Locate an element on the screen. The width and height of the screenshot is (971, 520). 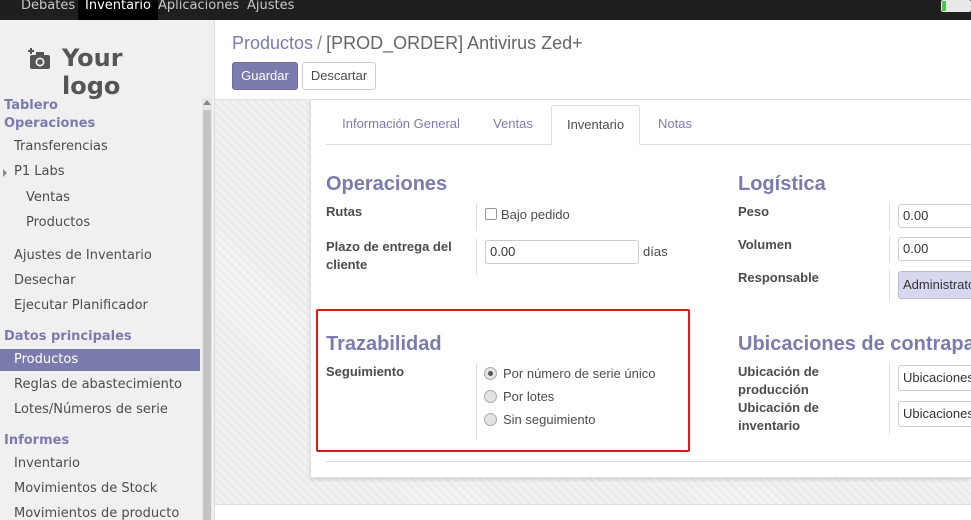
tab-ventas: Ventas is located at coordinates (513, 125).